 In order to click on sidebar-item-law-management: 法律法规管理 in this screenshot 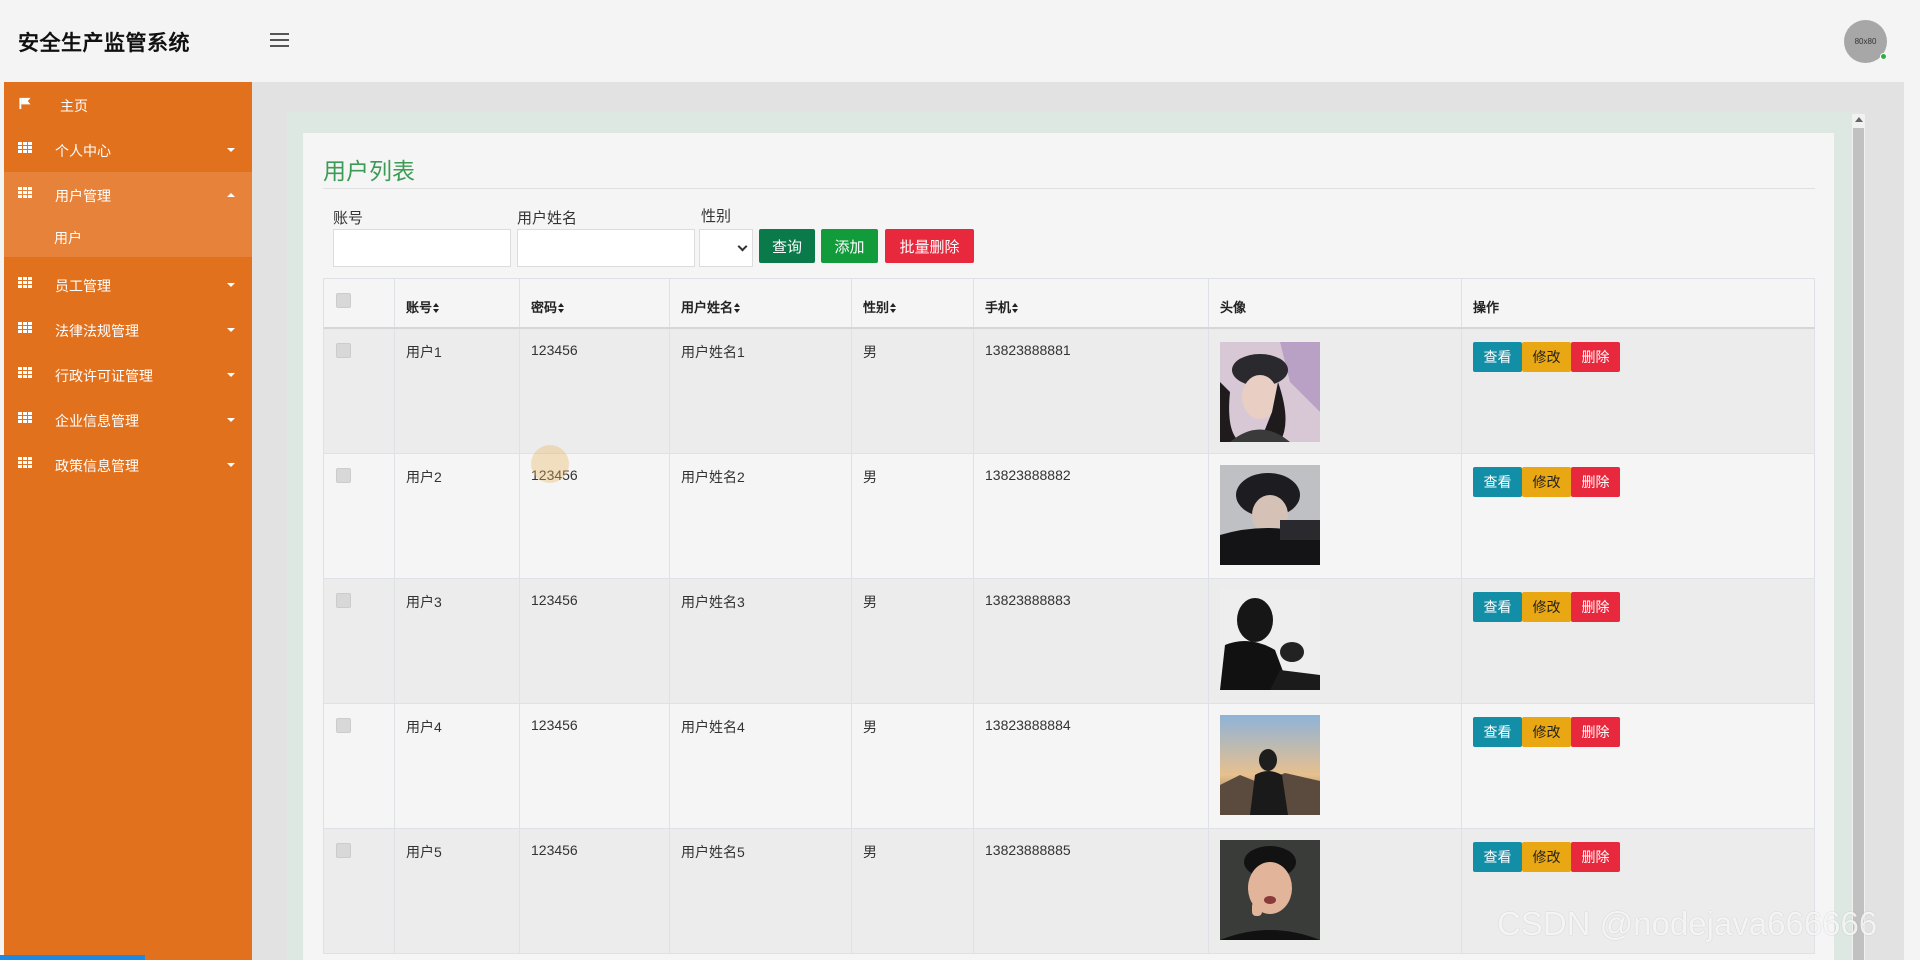, I will do `click(128, 329)`.